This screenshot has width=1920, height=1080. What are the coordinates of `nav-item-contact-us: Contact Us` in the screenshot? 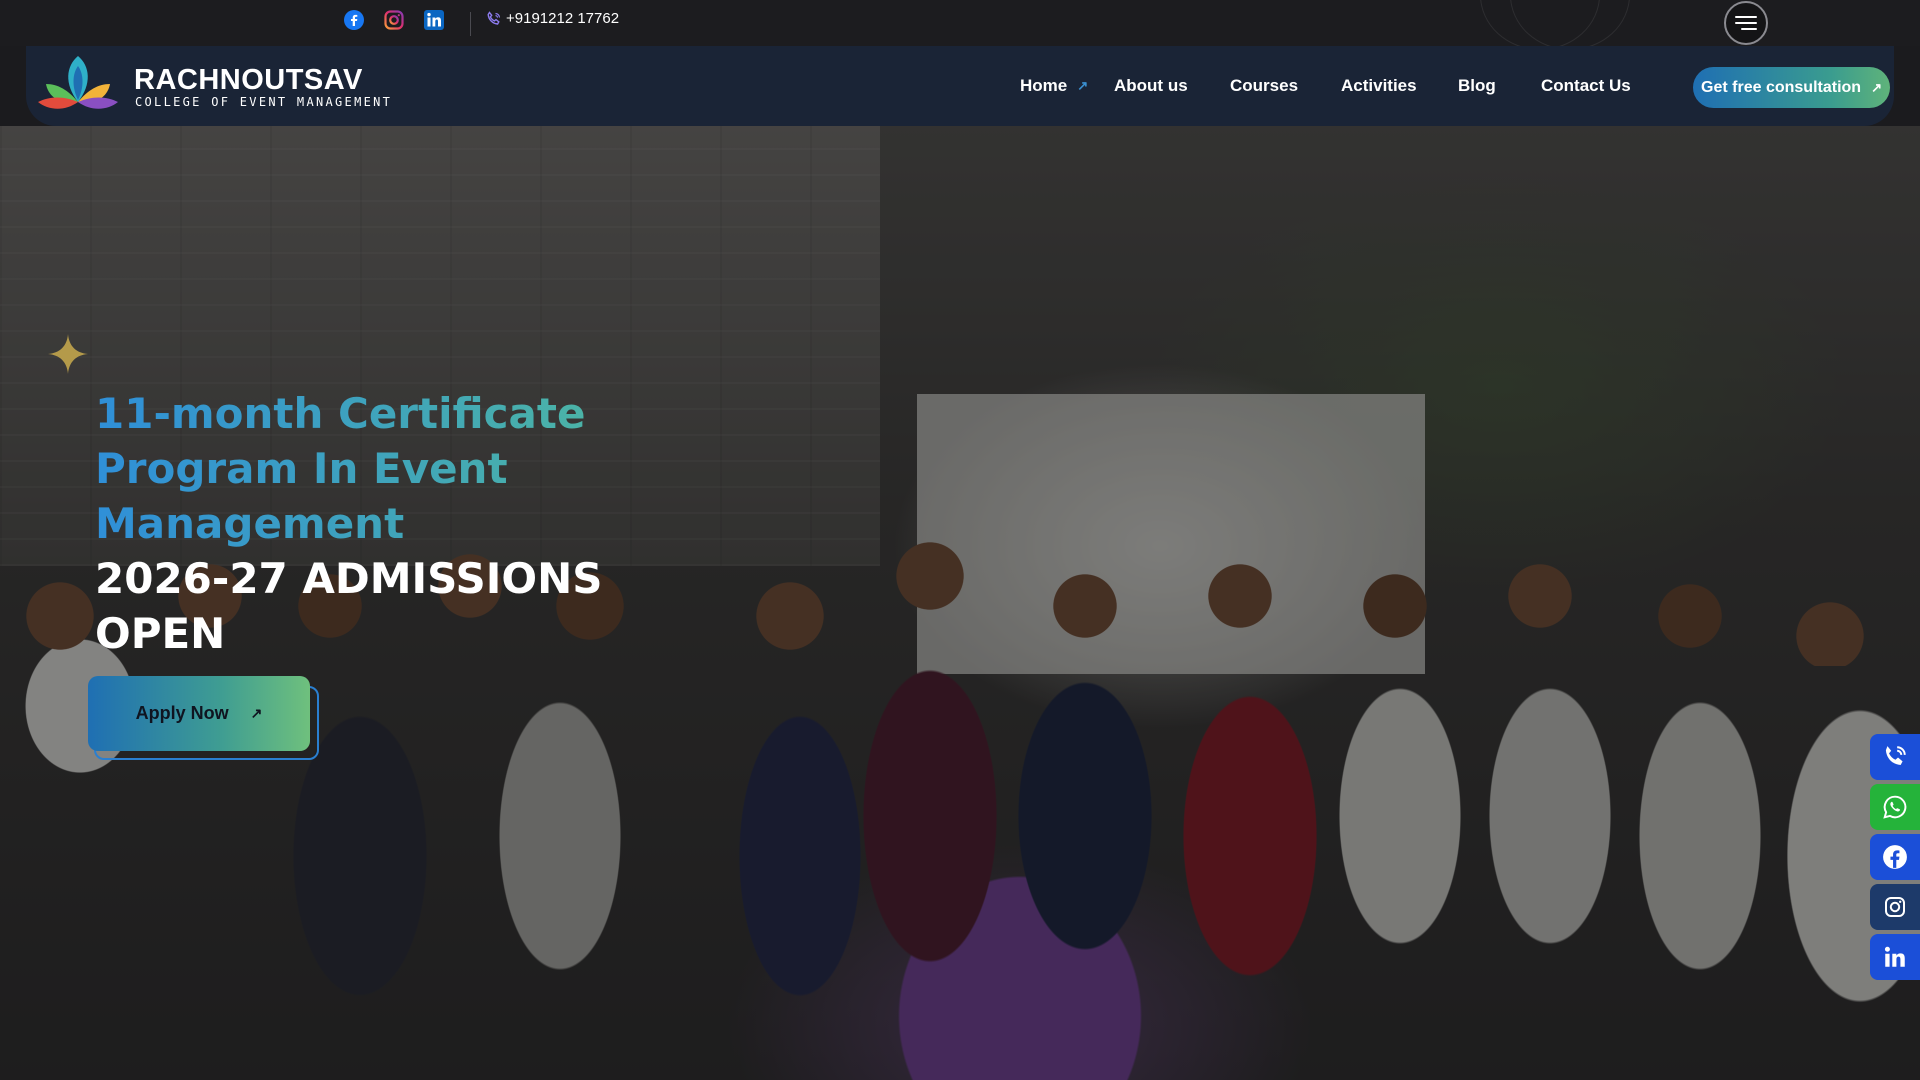 It's located at (1586, 86).